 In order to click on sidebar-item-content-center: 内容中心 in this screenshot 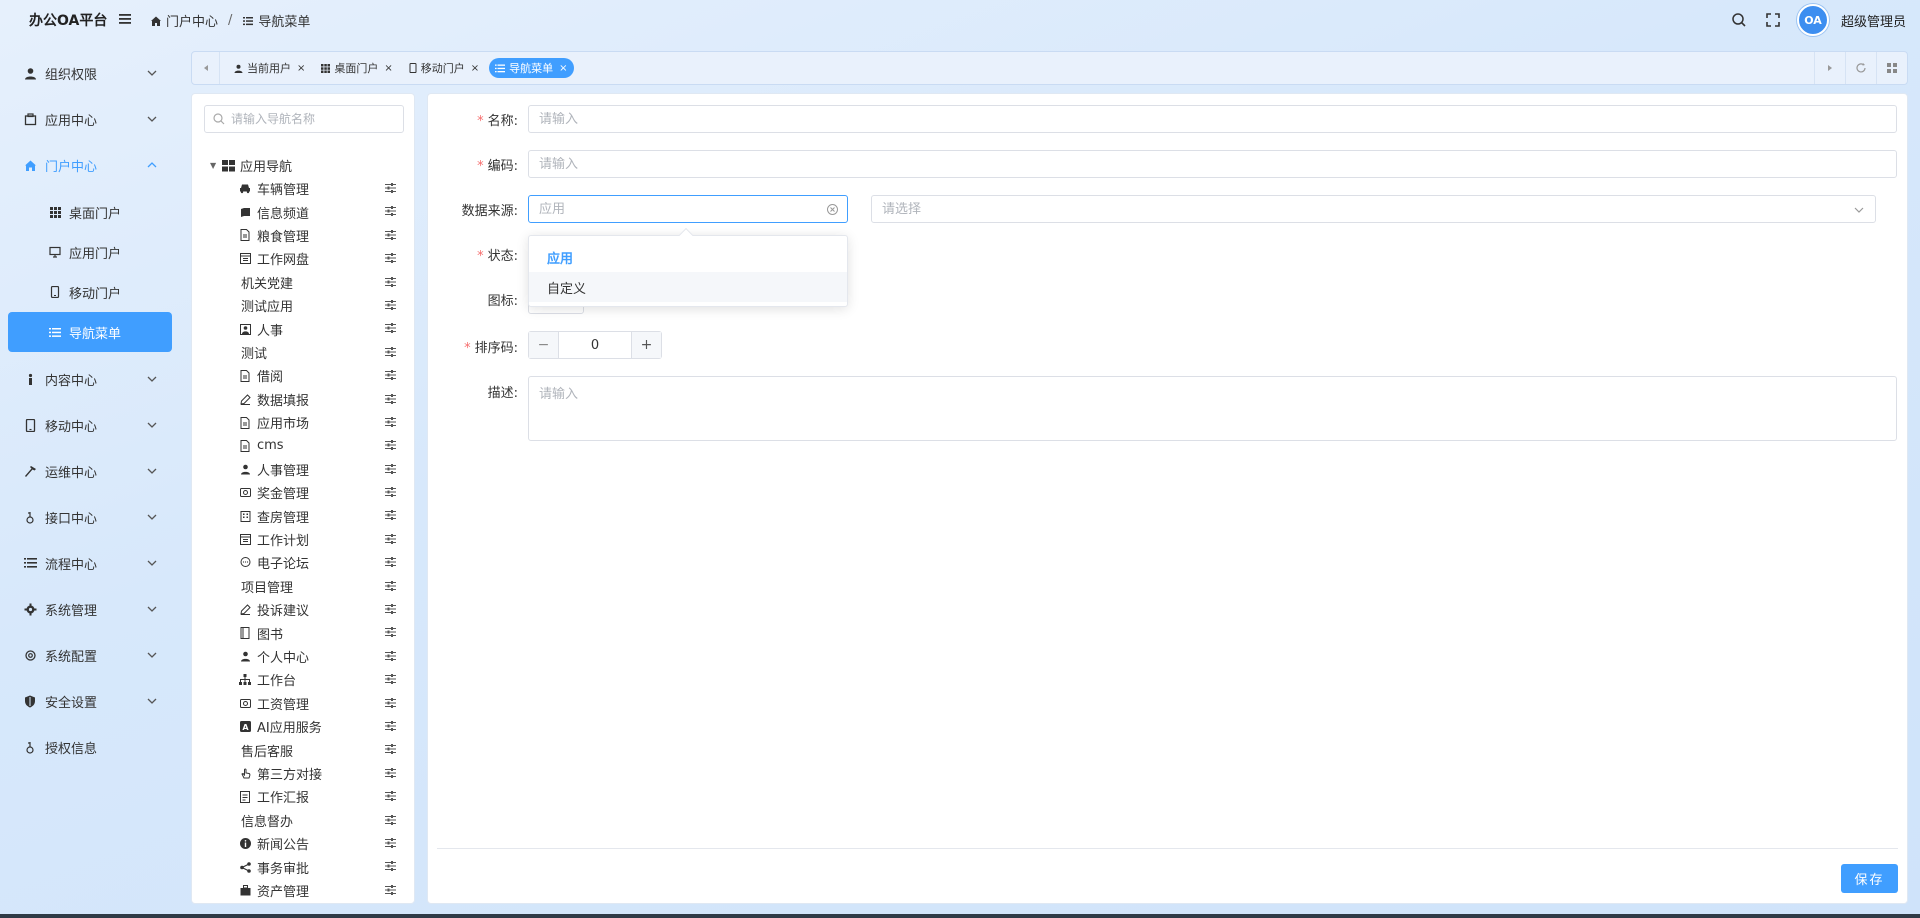, I will do `click(90, 379)`.